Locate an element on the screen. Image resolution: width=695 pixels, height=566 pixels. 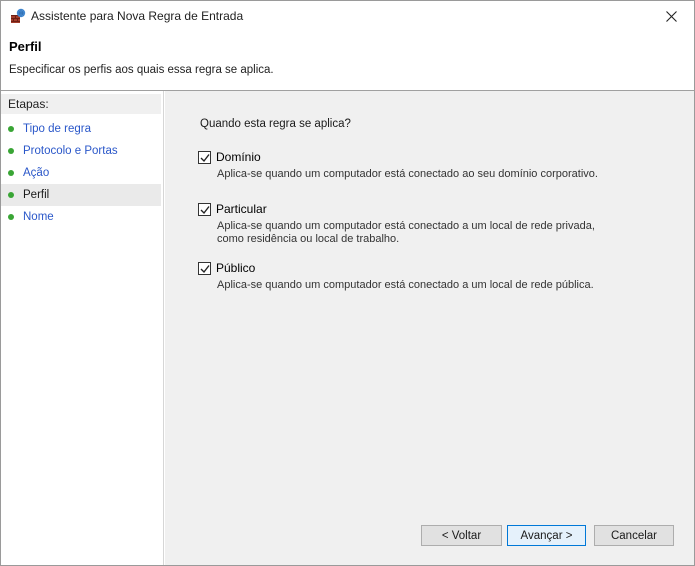
close-button is located at coordinates (671, 16).